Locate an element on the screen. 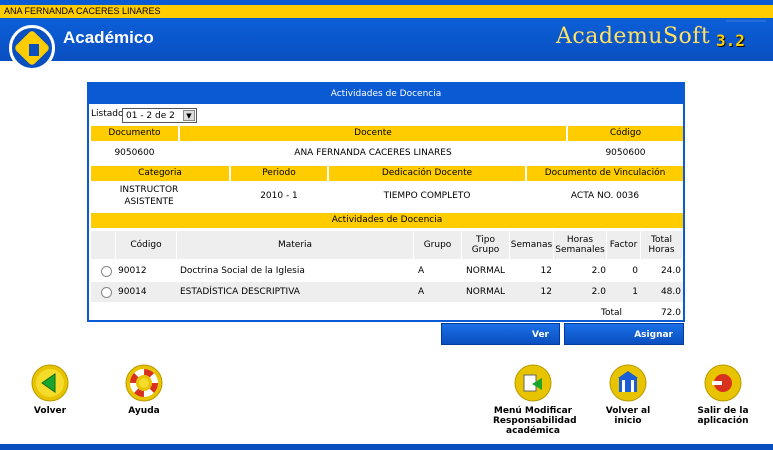 The image size is (773, 450). listado-select: 01 - 2 de 2 ▼ is located at coordinates (159, 115).